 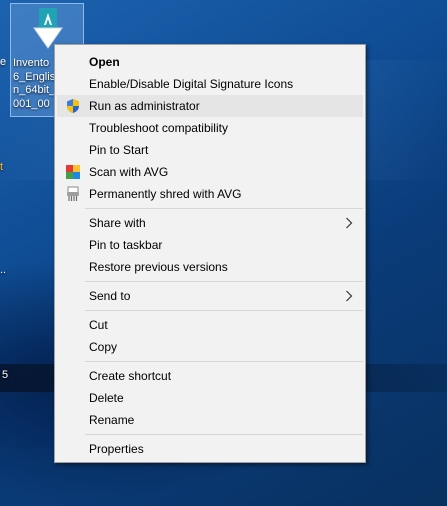 What do you see at coordinates (119, 150) in the screenshot?
I see `menu-item-label: Pin to Start` at bounding box center [119, 150].